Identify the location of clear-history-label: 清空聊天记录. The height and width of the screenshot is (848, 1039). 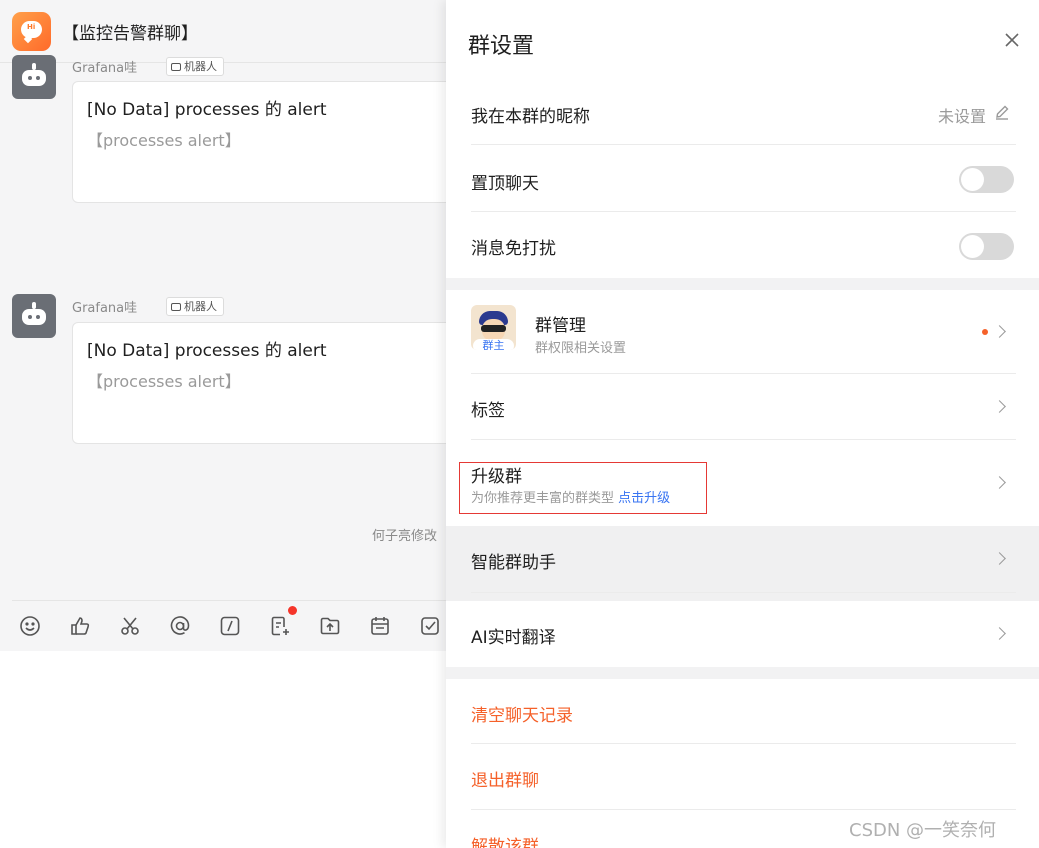
(522, 716).